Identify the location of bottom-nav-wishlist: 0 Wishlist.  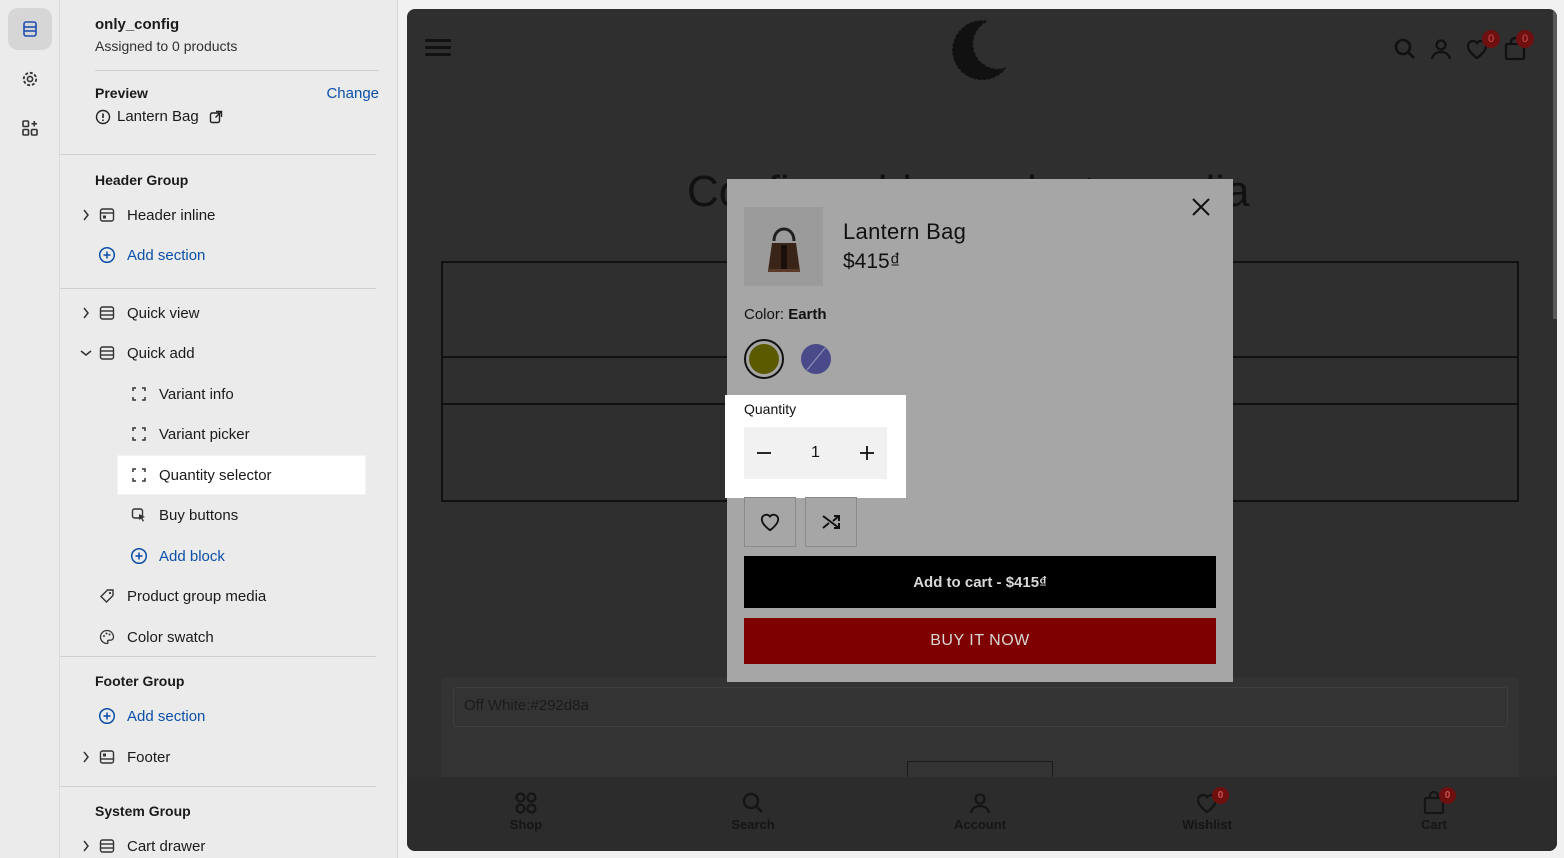
(1207, 809).